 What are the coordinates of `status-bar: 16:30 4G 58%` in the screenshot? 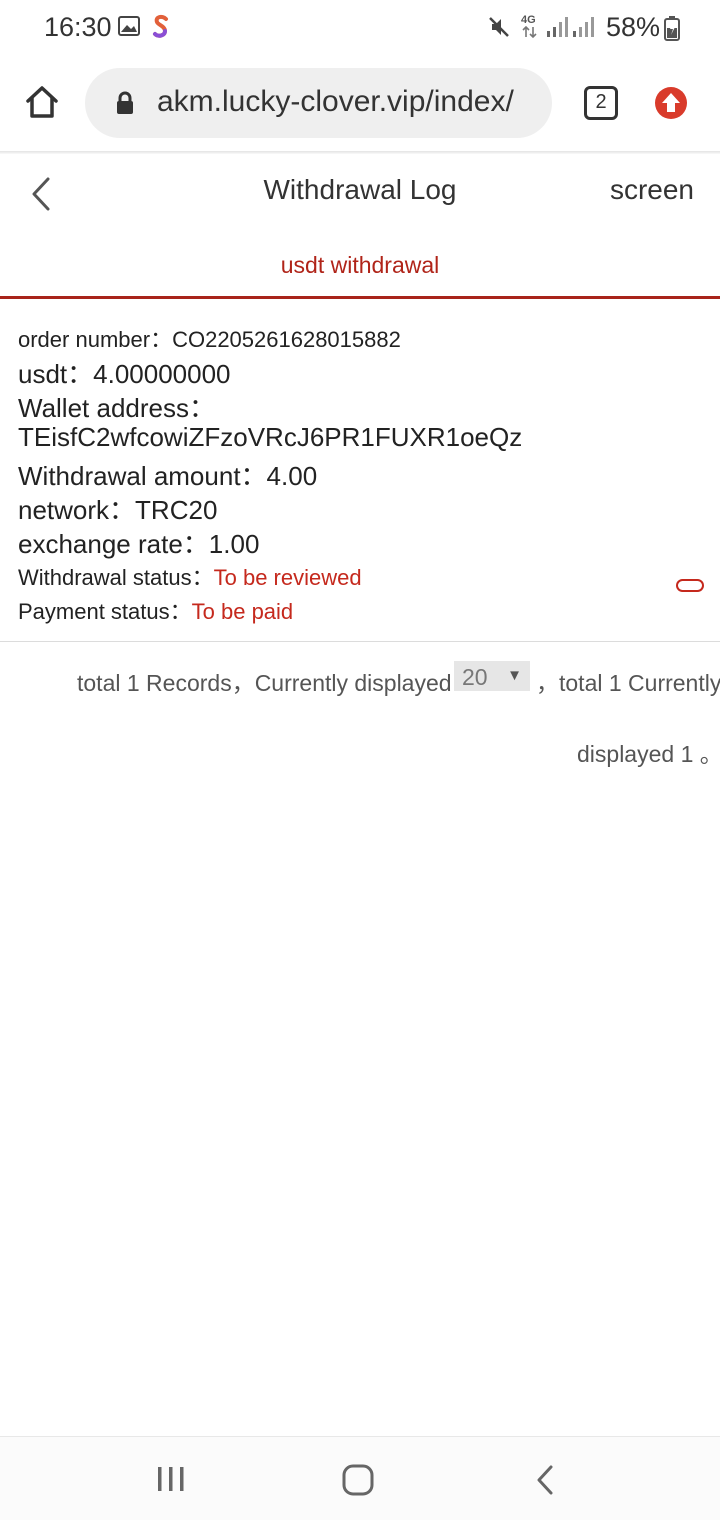 It's located at (360, 28).